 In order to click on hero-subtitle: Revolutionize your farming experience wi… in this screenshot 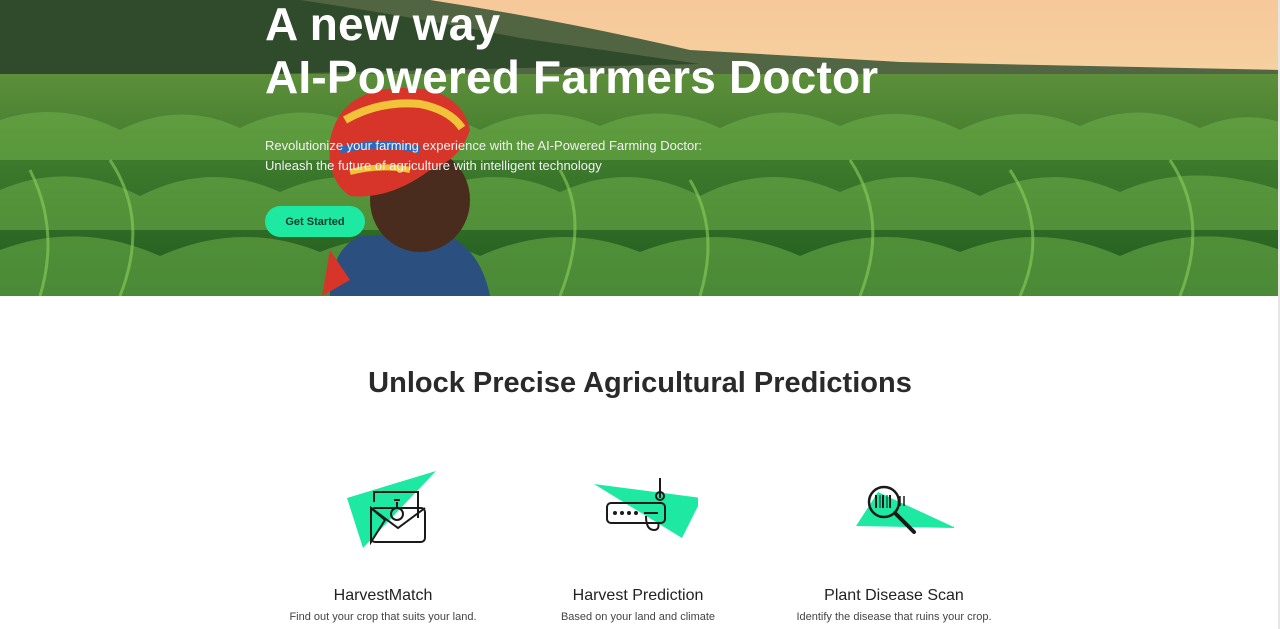, I will do `click(525, 156)`.